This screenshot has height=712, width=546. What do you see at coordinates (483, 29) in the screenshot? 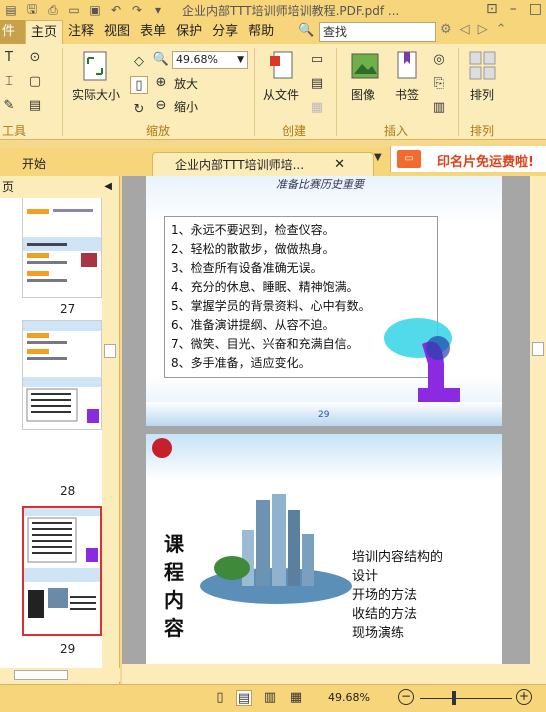
I see `chevron-right-icon: ▷` at bounding box center [483, 29].